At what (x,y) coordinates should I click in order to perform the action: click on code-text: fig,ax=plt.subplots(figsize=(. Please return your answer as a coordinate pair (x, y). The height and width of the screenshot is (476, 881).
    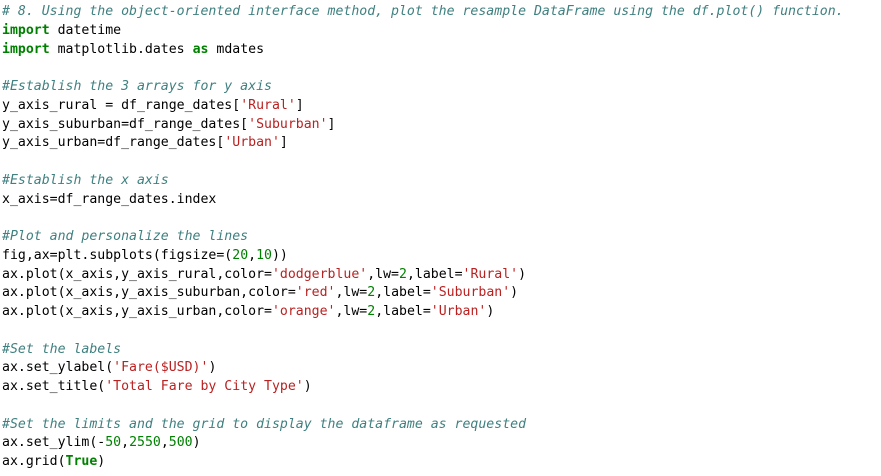
    Looking at the image, I should click on (117, 255).